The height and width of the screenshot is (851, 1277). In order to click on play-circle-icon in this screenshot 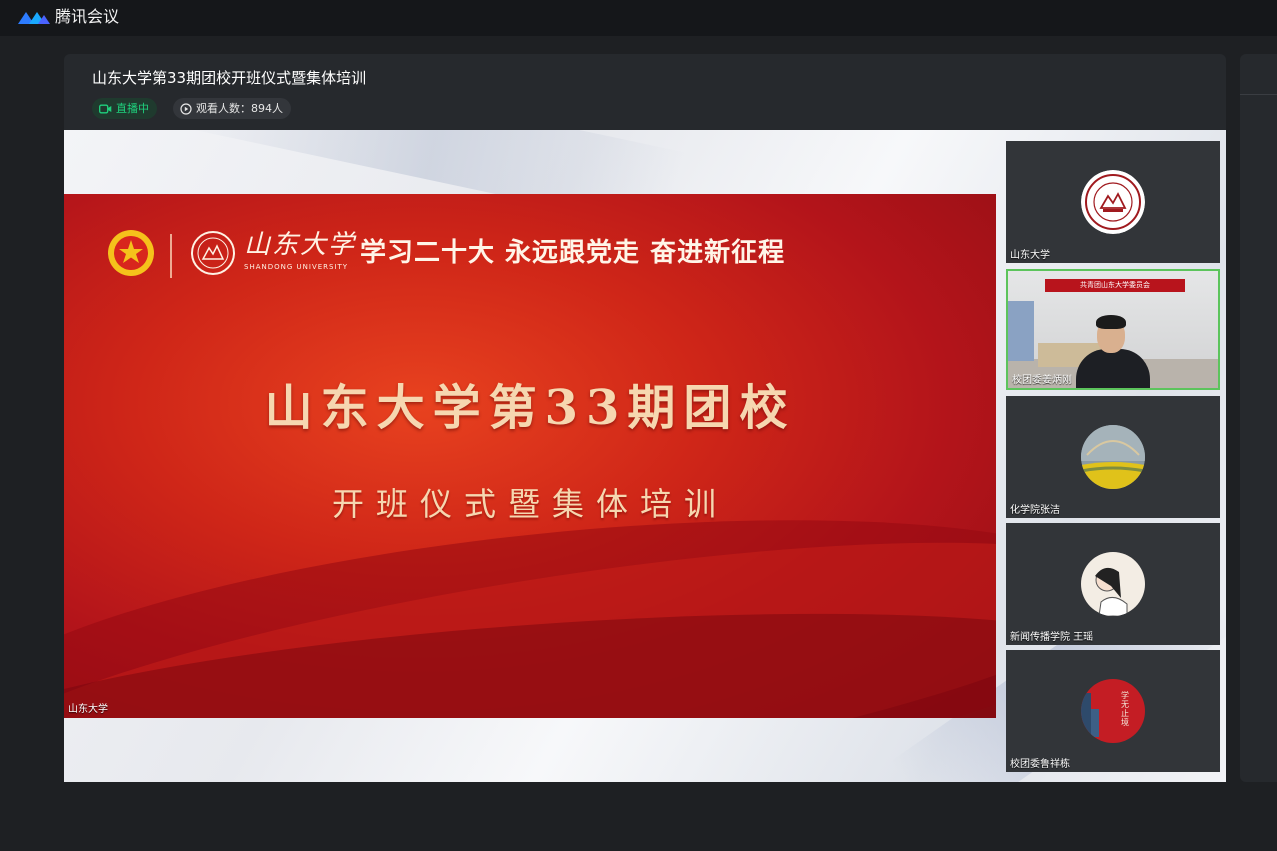, I will do `click(186, 108)`.